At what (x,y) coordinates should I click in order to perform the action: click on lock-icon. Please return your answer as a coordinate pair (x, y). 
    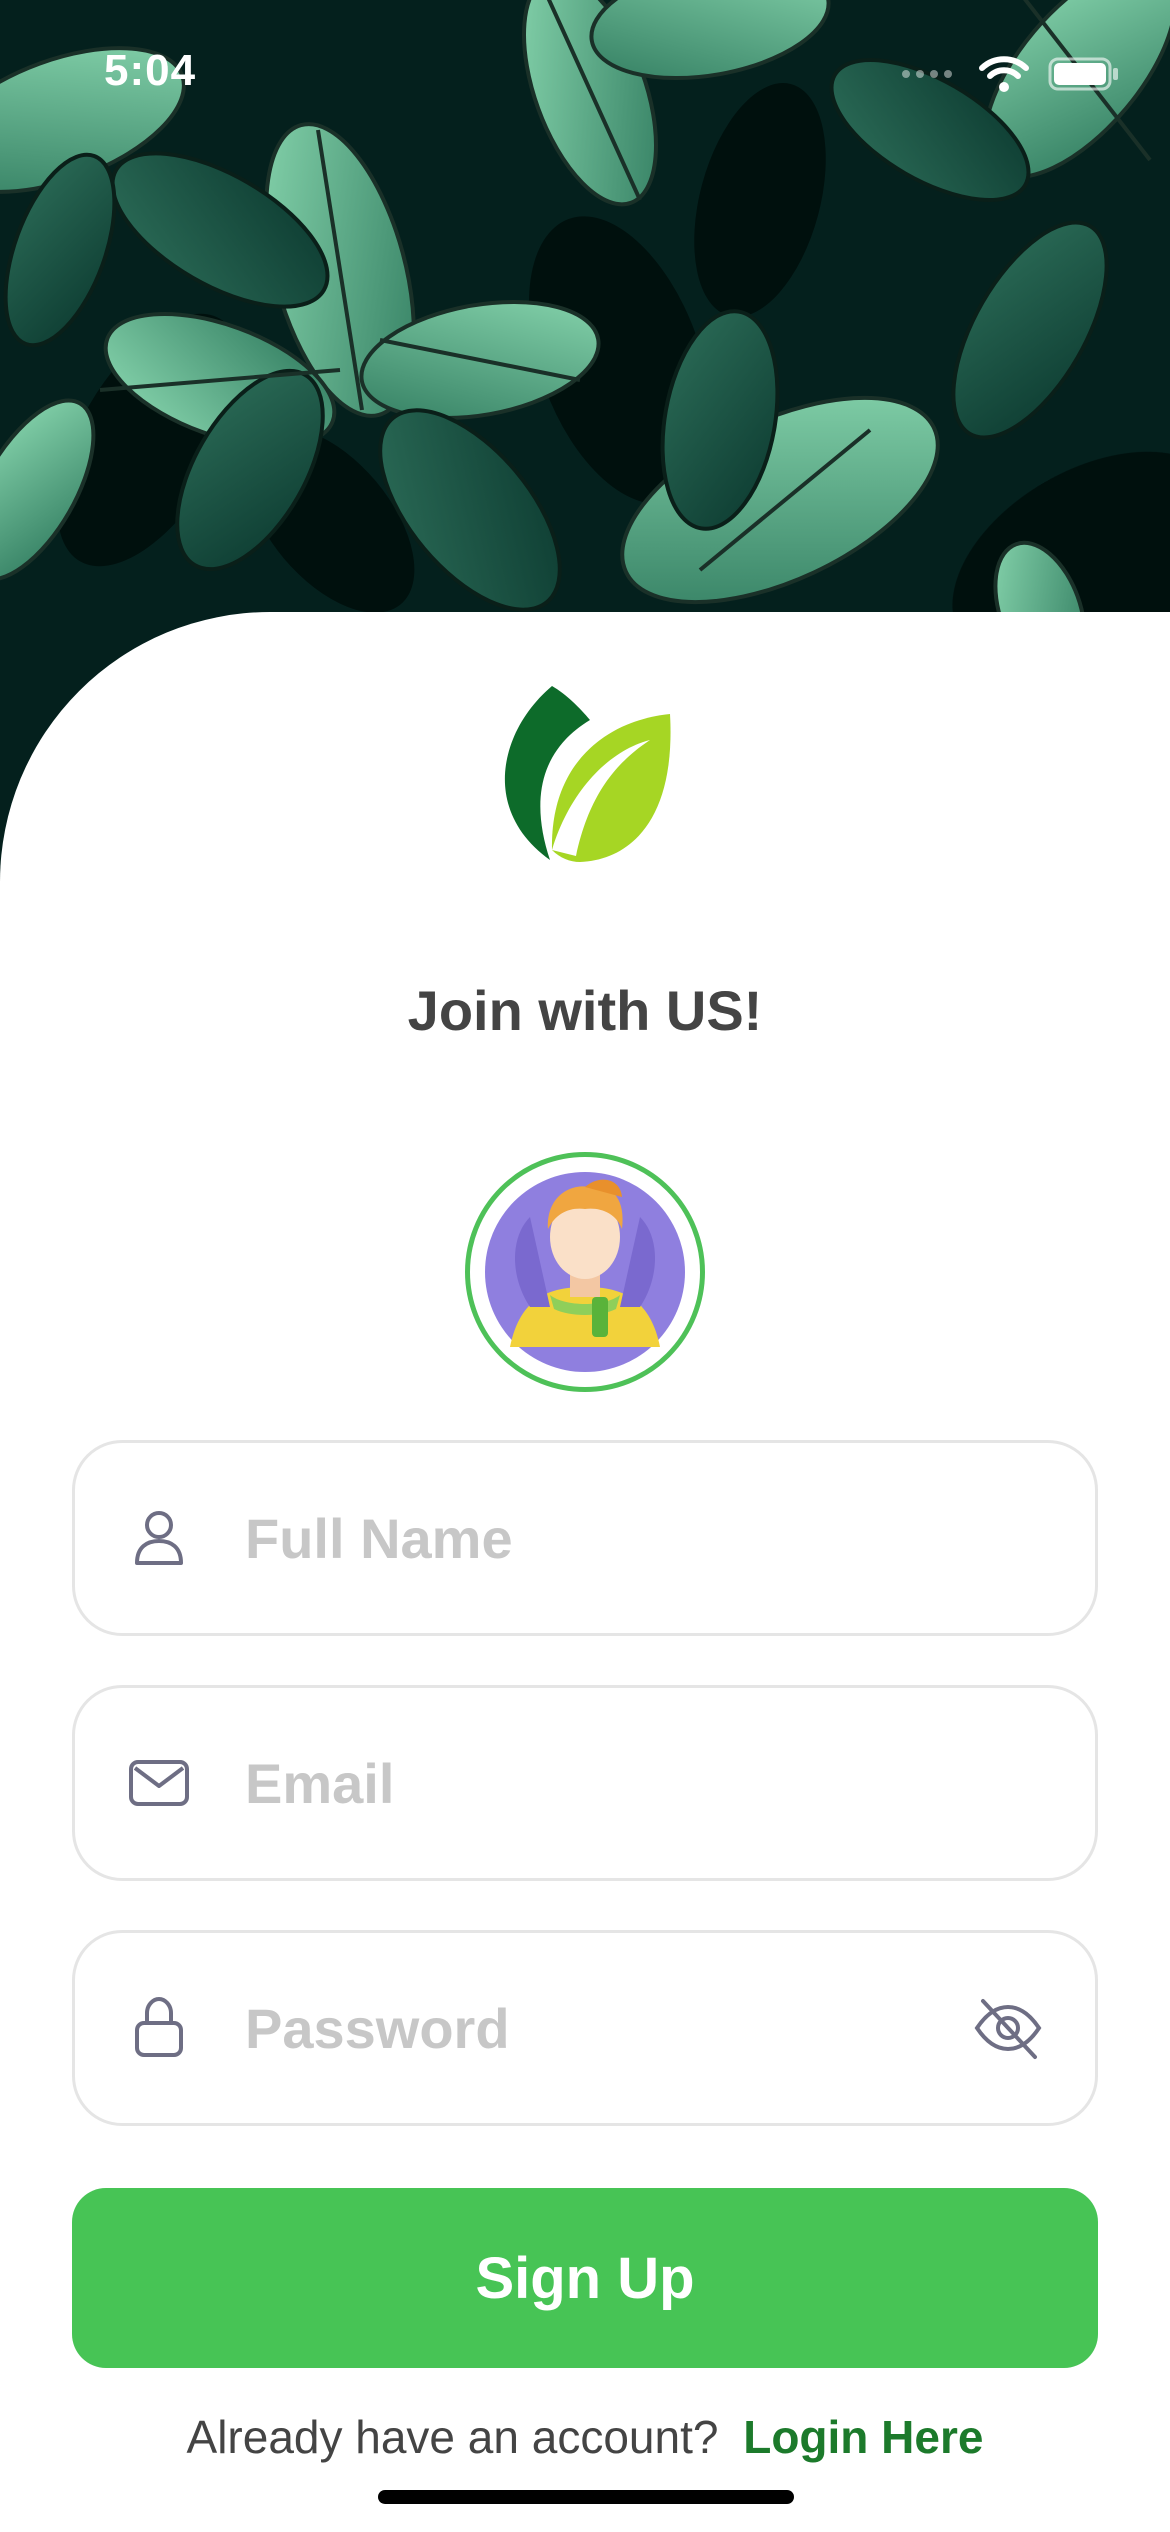
    Looking at the image, I should click on (159, 2027).